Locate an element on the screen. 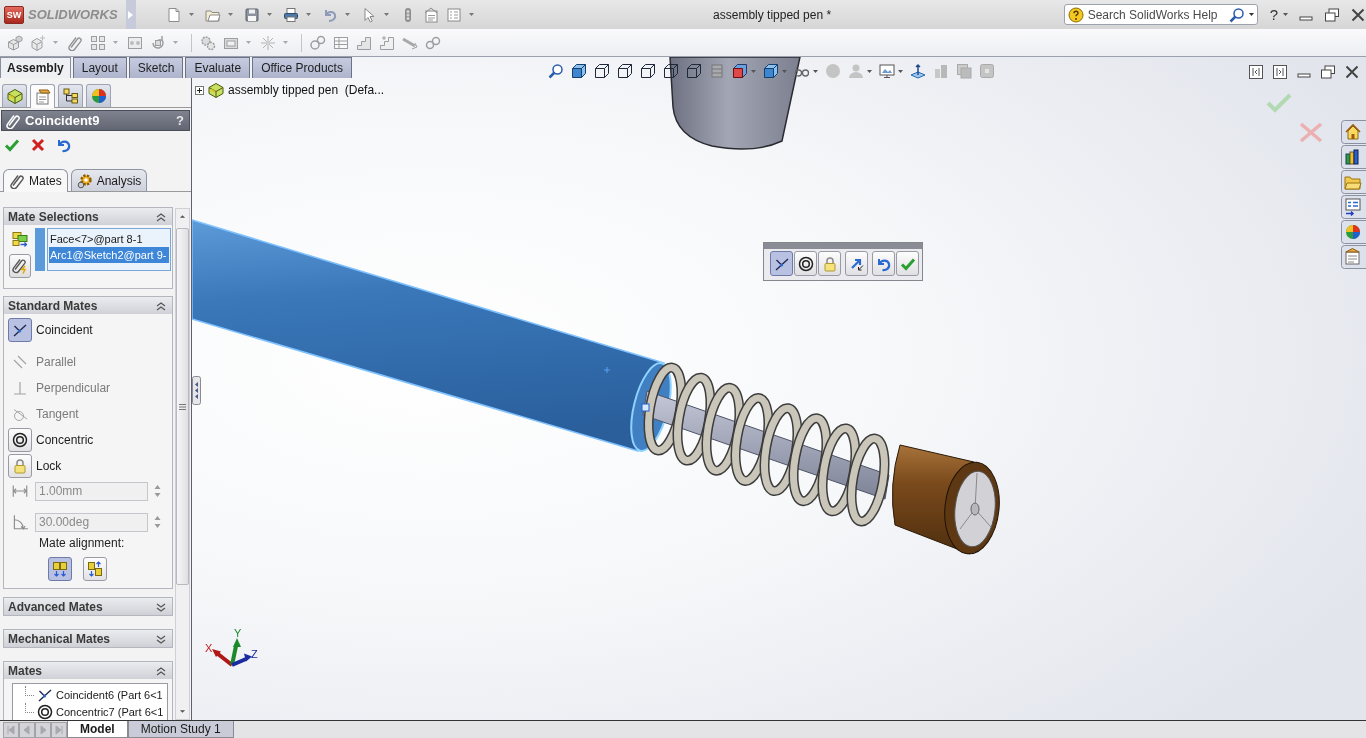  undo-button is located at coordinates (883, 263).